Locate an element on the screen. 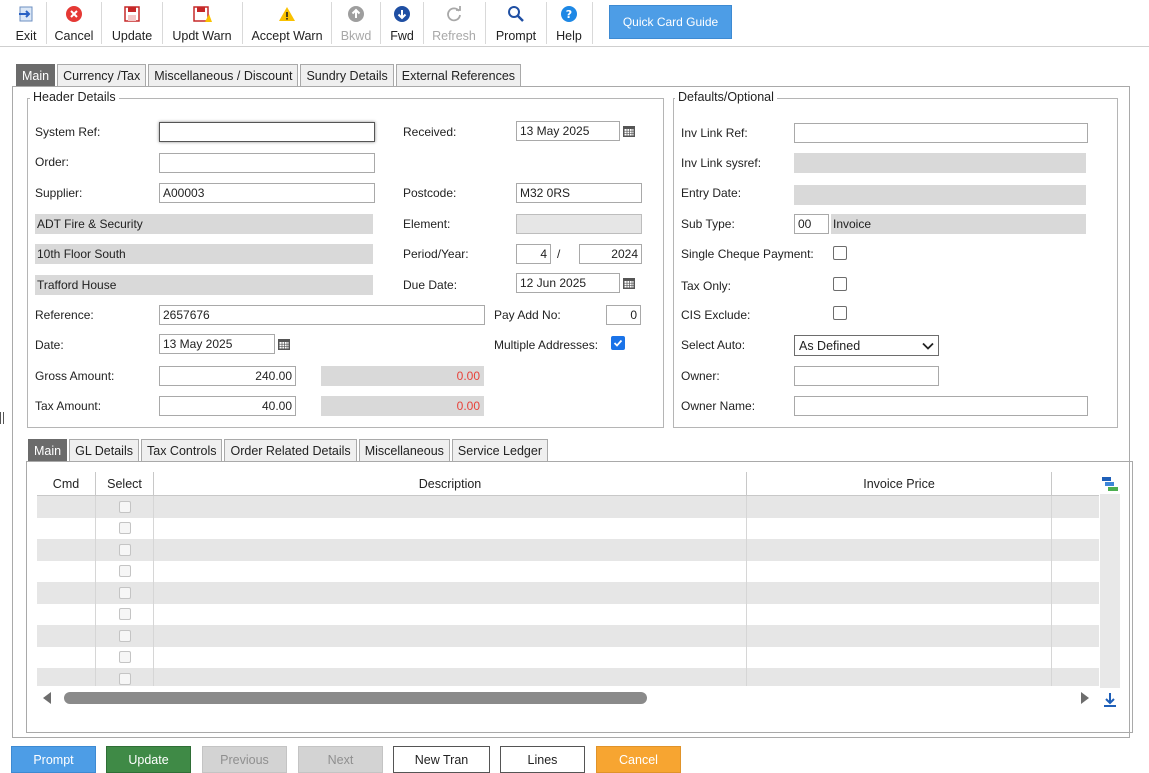 This screenshot has height=773, width=1149. postcode-input: M32 0RS is located at coordinates (579, 193).